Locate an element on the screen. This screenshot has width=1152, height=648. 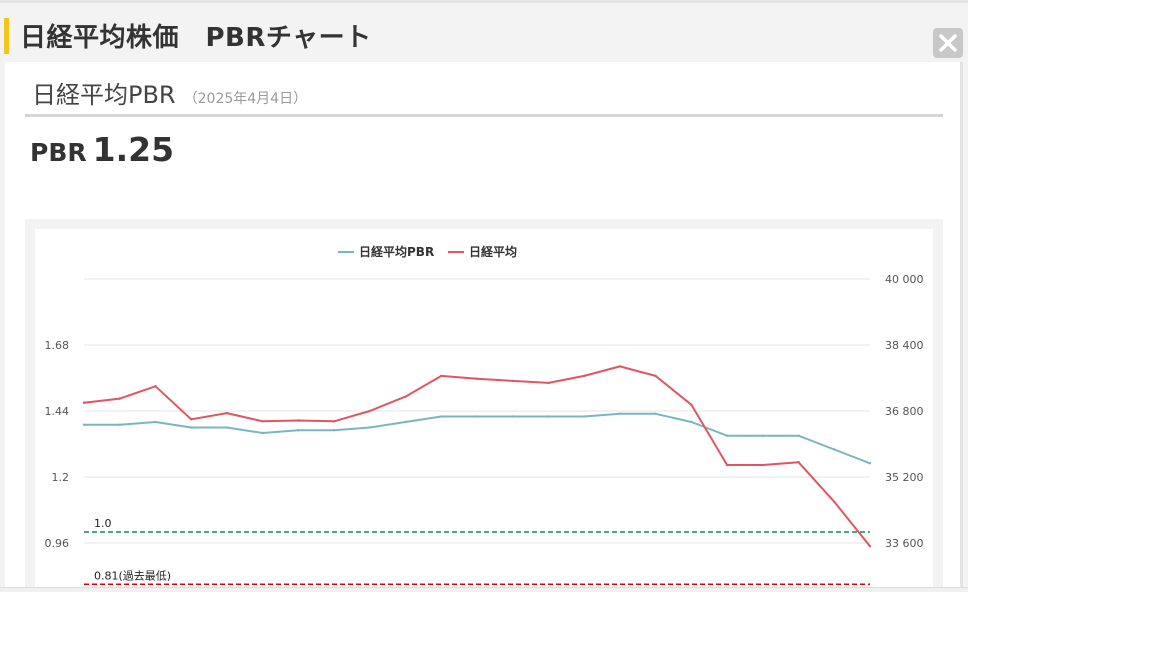
heading-divider is located at coordinates (484, 115).